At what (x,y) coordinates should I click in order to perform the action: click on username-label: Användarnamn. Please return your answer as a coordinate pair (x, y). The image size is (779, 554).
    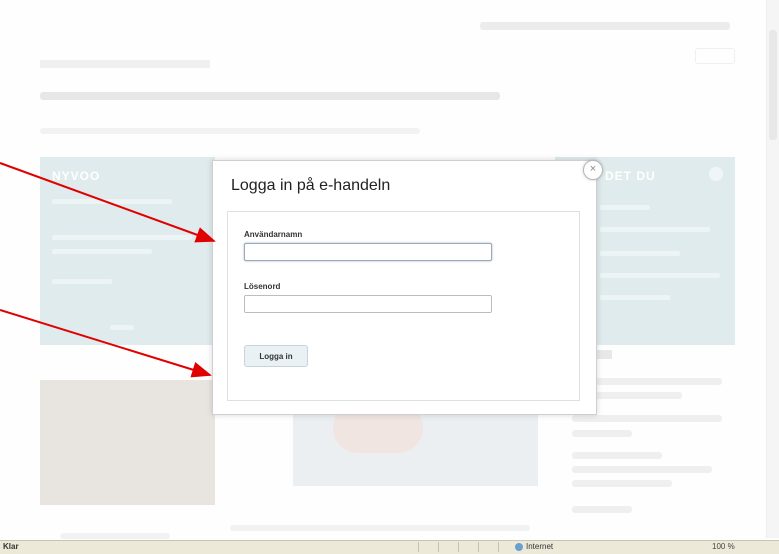
    Looking at the image, I should click on (273, 234).